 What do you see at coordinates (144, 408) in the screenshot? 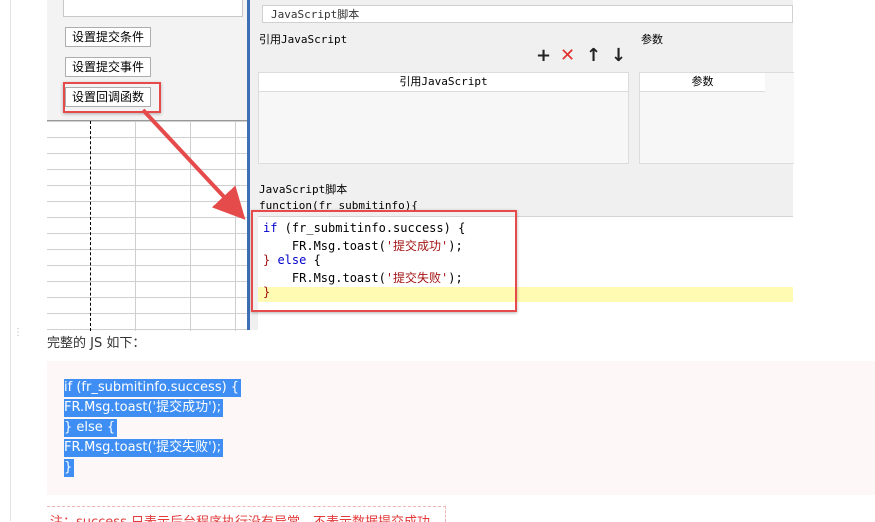
I see `doc-code-line-2: FR.Msg.toast('提交成功');` at bounding box center [144, 408].